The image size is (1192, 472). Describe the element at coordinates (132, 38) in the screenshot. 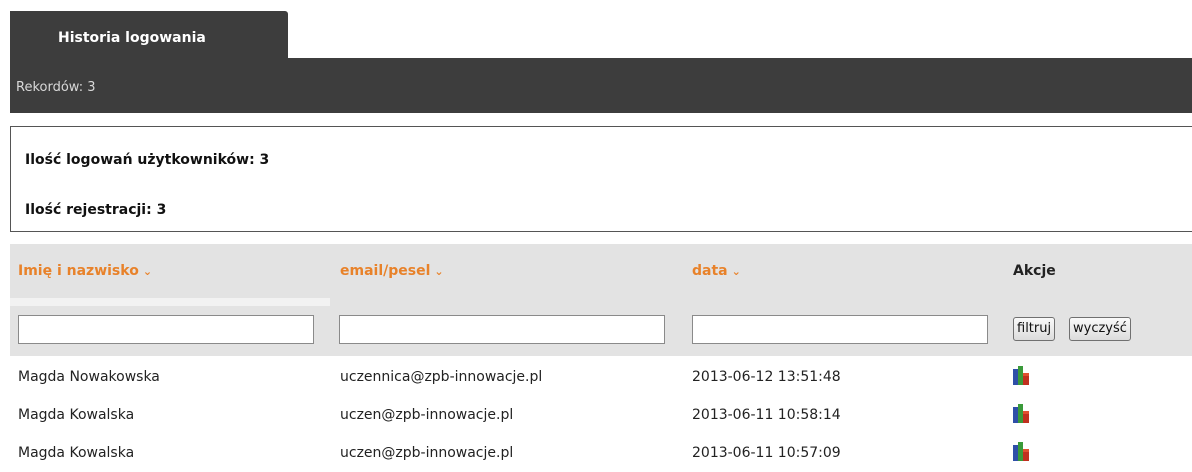

I see `tab-label: Historia logowania` at that location.